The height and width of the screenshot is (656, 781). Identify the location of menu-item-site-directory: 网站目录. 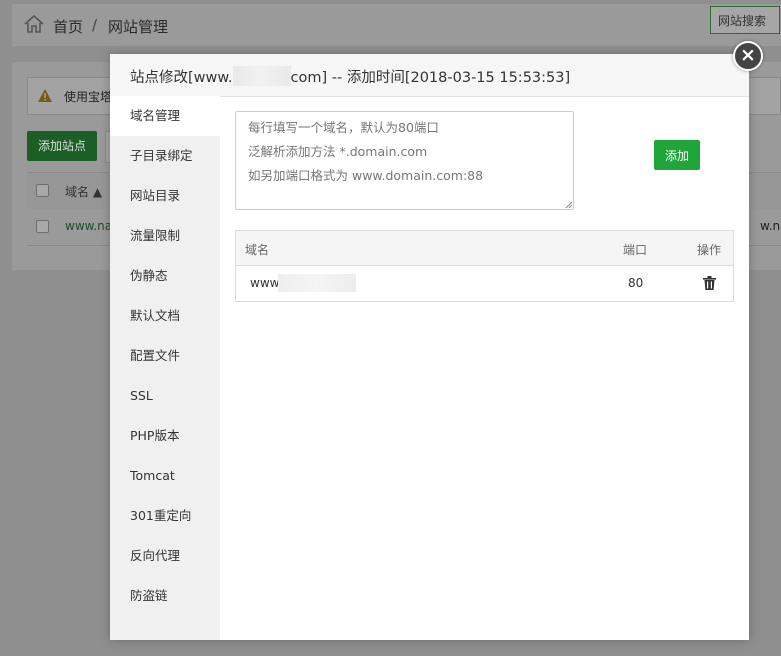
(165, 196).